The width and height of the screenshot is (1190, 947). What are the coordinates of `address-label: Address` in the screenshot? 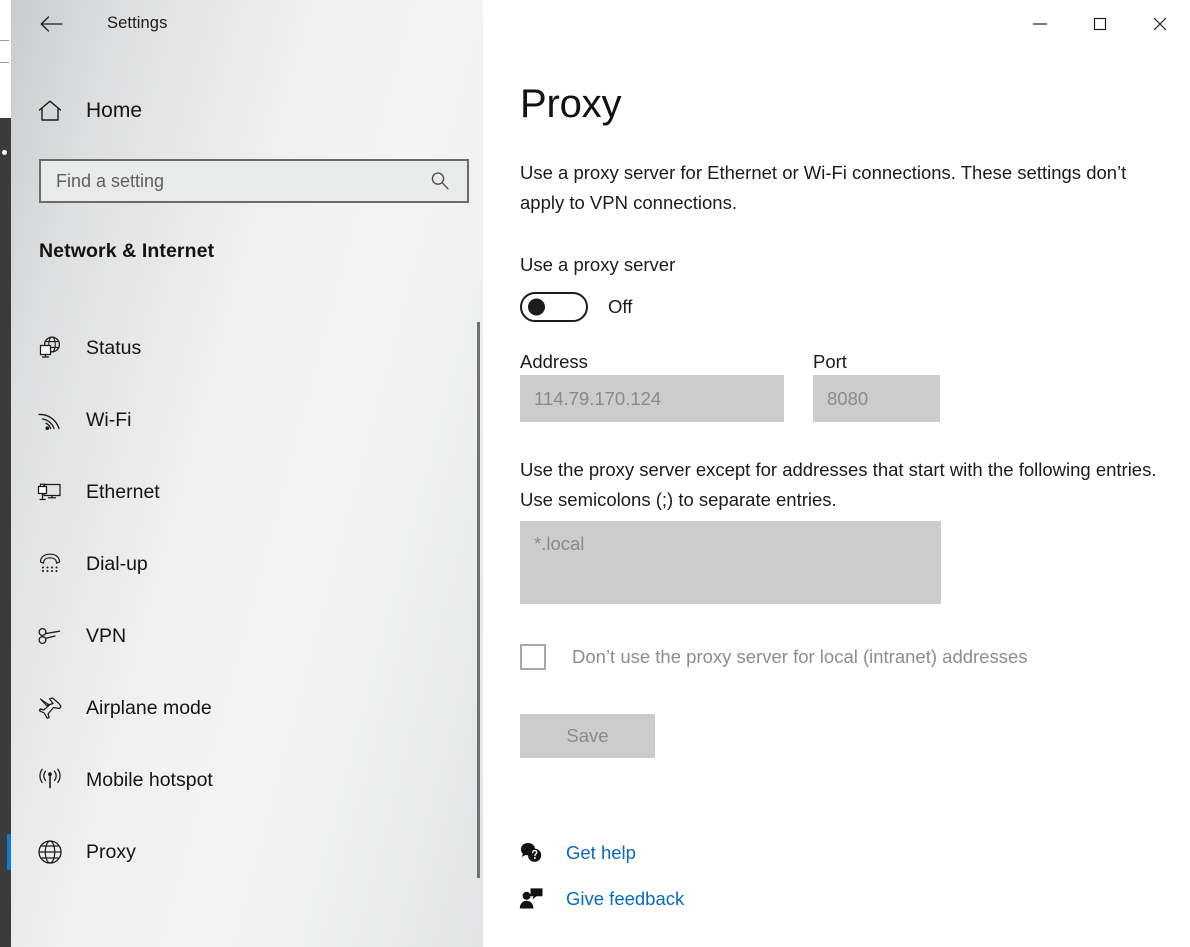 It's located at (554, 361).